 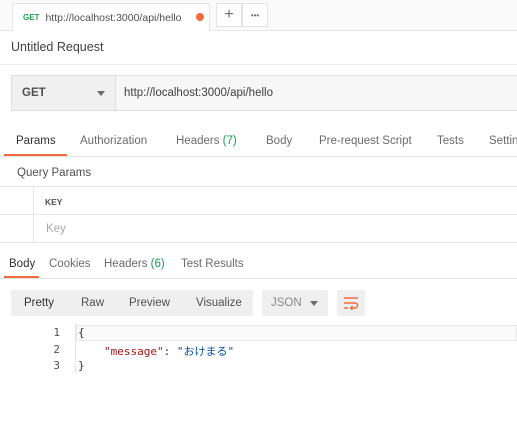 What do you see at coordinates (149, 303) in the screenshot?
I see `view-preview-button: Preview` at bounding box center [149, 303].